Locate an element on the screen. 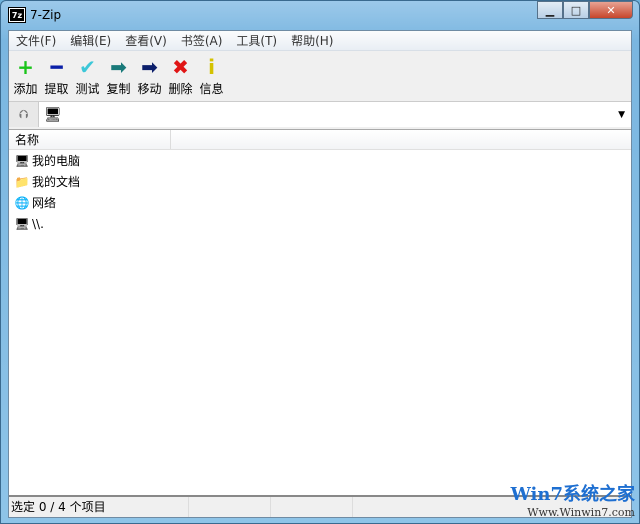 This screenshot has height=524, width=640. watermark-url: Www.Winwin7.com is located at coordinates (581, 512).